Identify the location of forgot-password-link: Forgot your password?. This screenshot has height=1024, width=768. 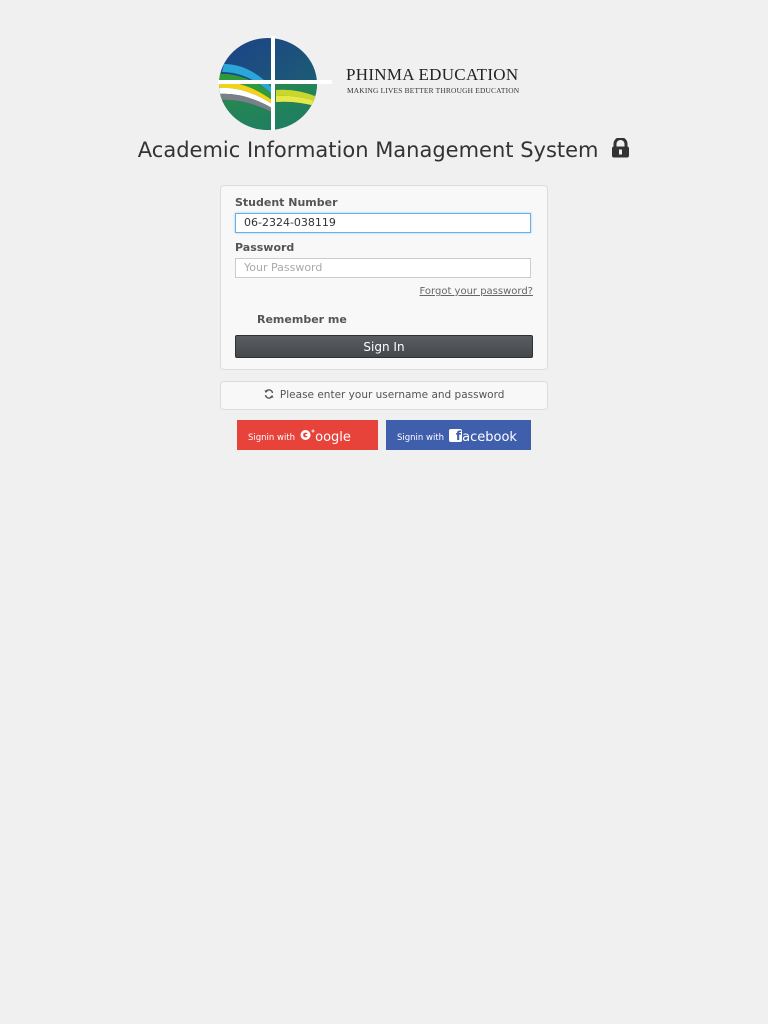
(476, 291).